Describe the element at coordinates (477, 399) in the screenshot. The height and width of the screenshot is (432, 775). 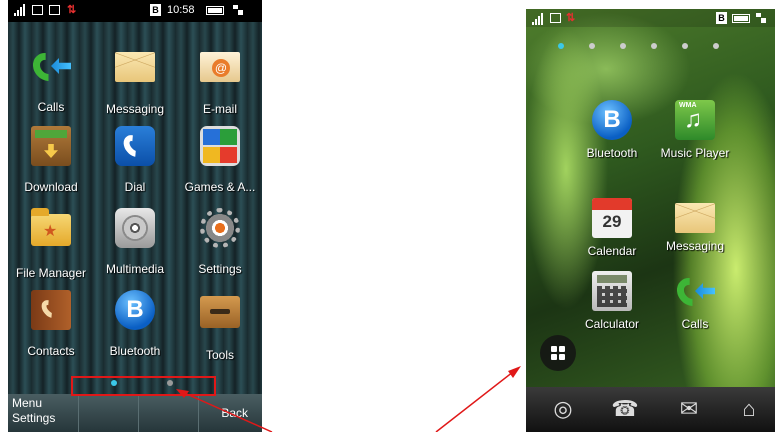
I see `arrow-to-idle-screen` at that location.